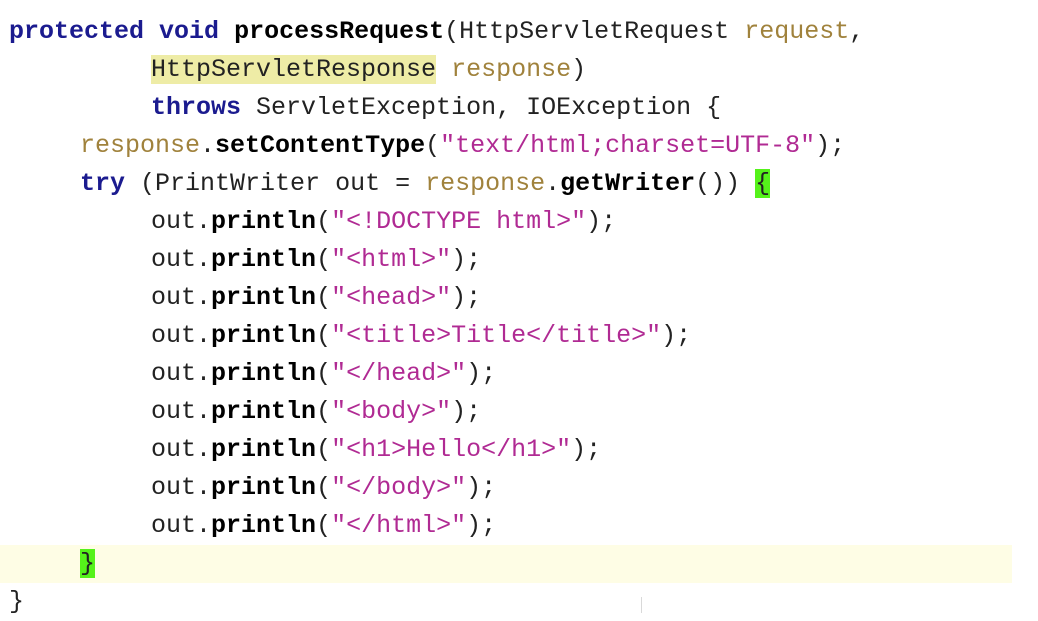  Describe the element at coordinates (506, 564) in the screenshot. I see `code-line-15-current: }` at that location.